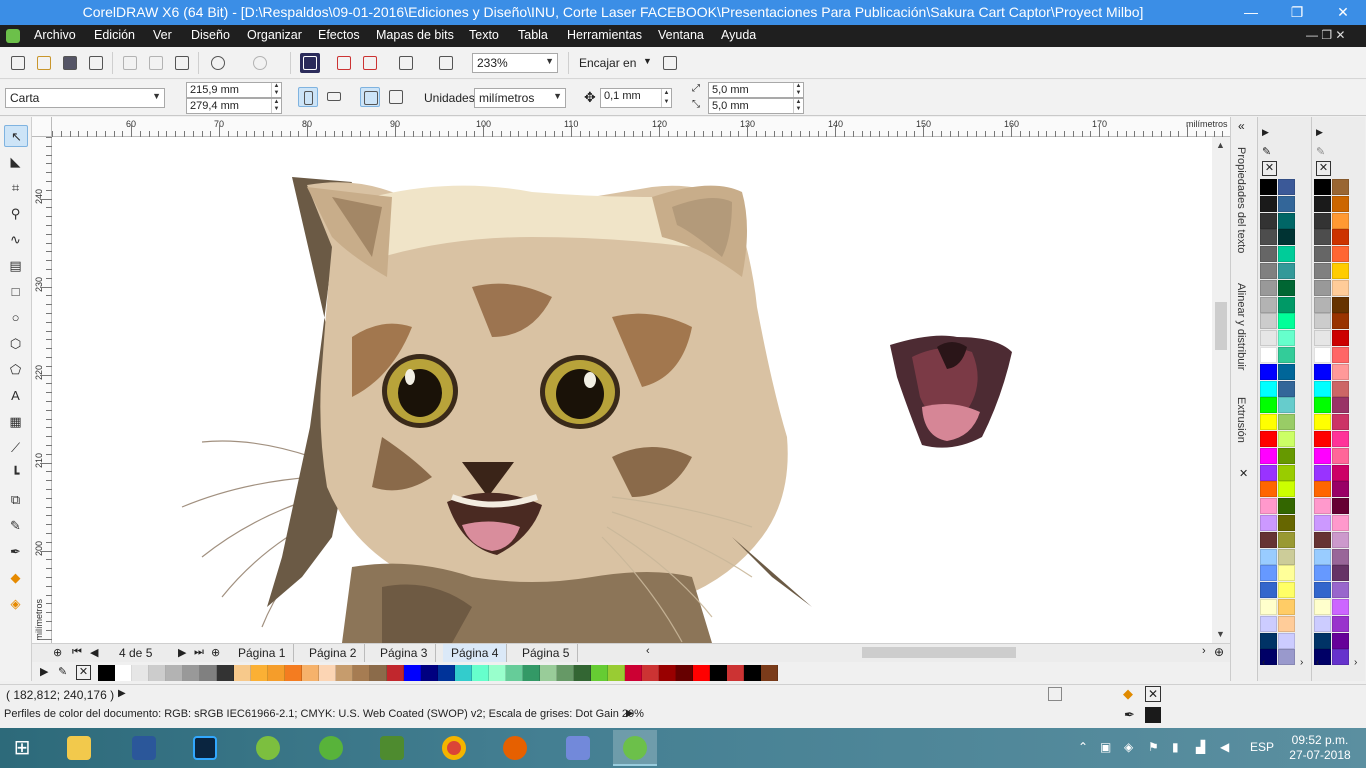  What do you see at coordinates (1153, 715) in the screenshot?
I see `outline-color-swatch` at bounding box center [1153, 715].